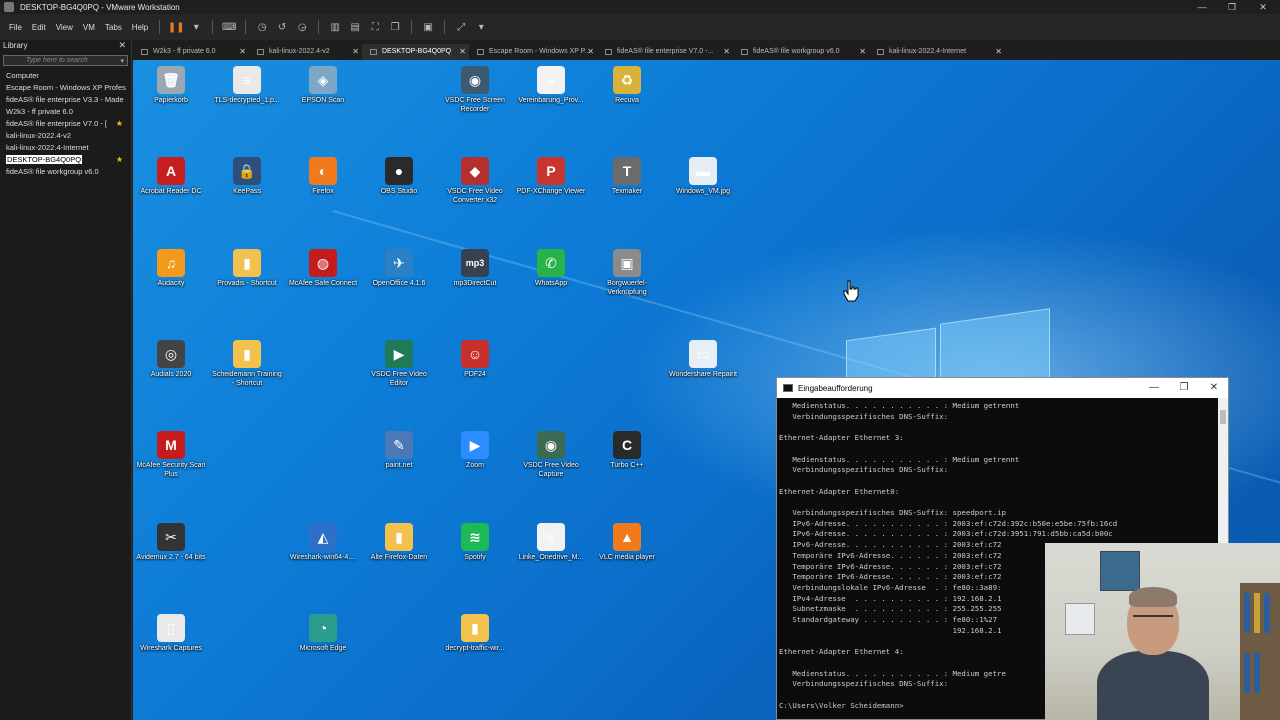 The height and width of the screenshot is (720, 1280). What do you see at coordinates (395, 27) in the screenshot?
I see `unity-icon: ❐` at bounding box center [395, 27].